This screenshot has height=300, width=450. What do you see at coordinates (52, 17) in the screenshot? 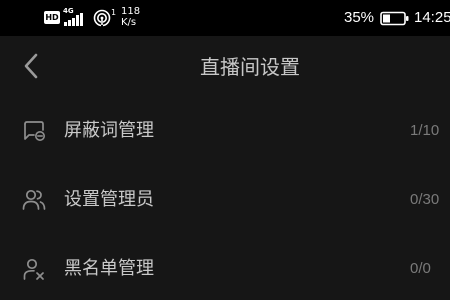
I see `hd-badge: HD` at bounding box center [52, 17].